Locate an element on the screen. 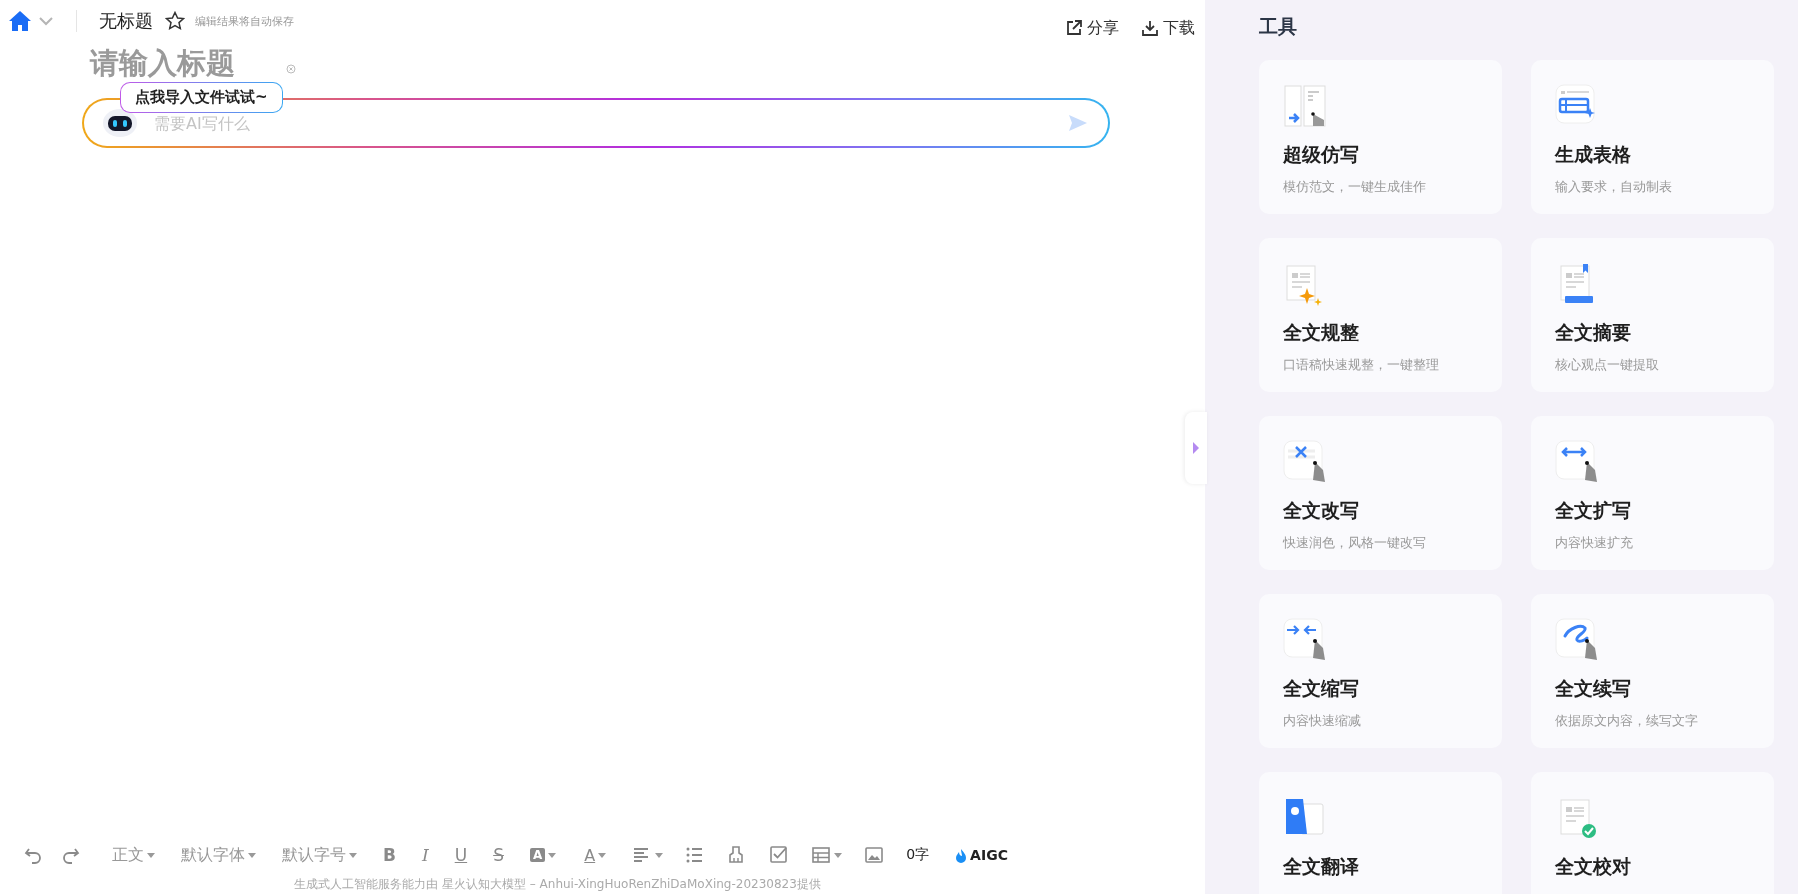  image-icon is located at coordinates (874, 855).